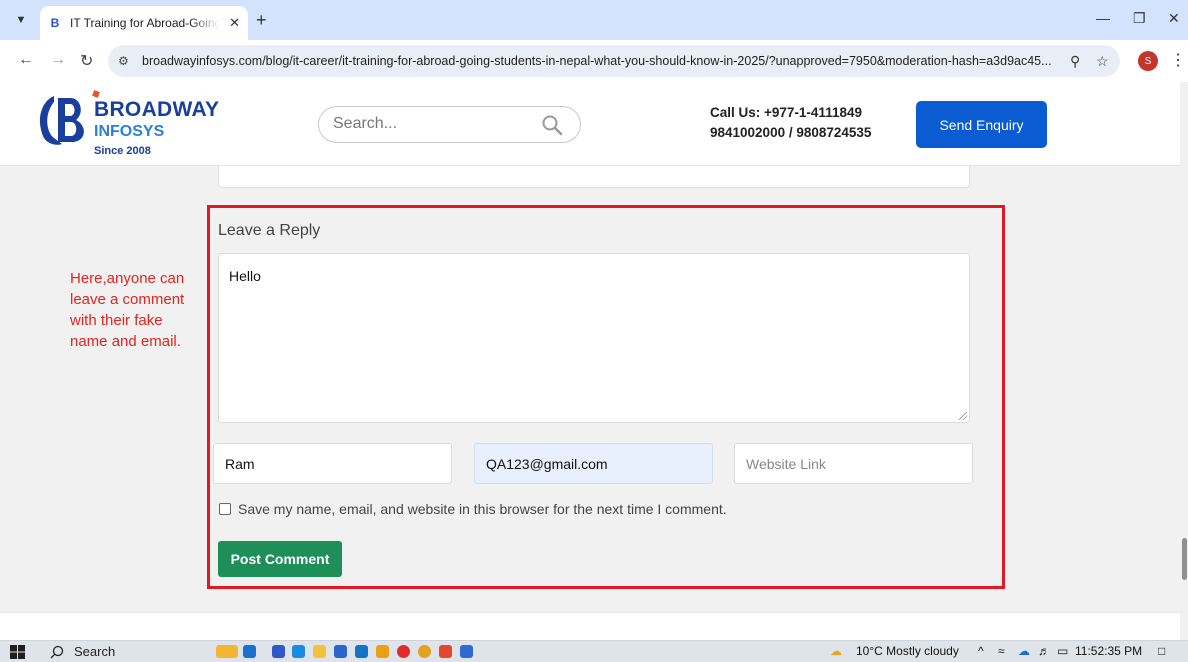  What do you see at coordinates (1001, 651) in the screenshot?
I see `wifi-icon: ≈` at bounding box center [1001, 651].